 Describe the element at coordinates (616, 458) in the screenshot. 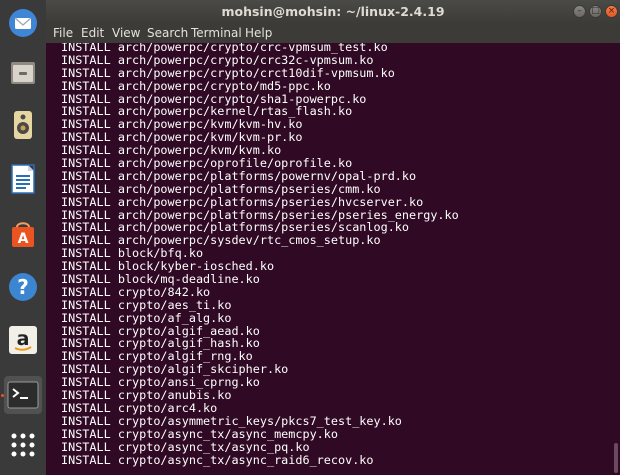

I see `scrollbar-thumb` at that location.